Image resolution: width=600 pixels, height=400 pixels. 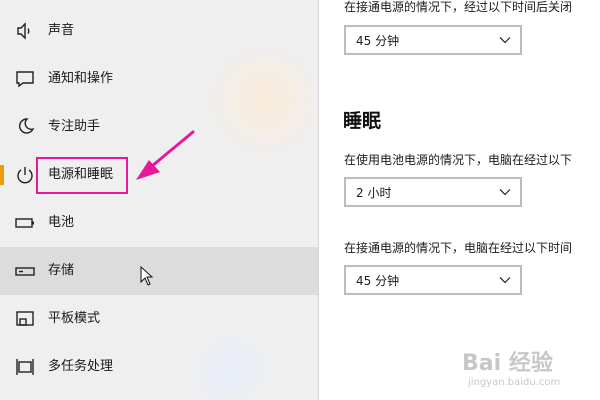 What do you see at coordinates (362, 121) in the screenshot?
I see `sleep-section-title: 睡眠` at bounding box center [362, 121].